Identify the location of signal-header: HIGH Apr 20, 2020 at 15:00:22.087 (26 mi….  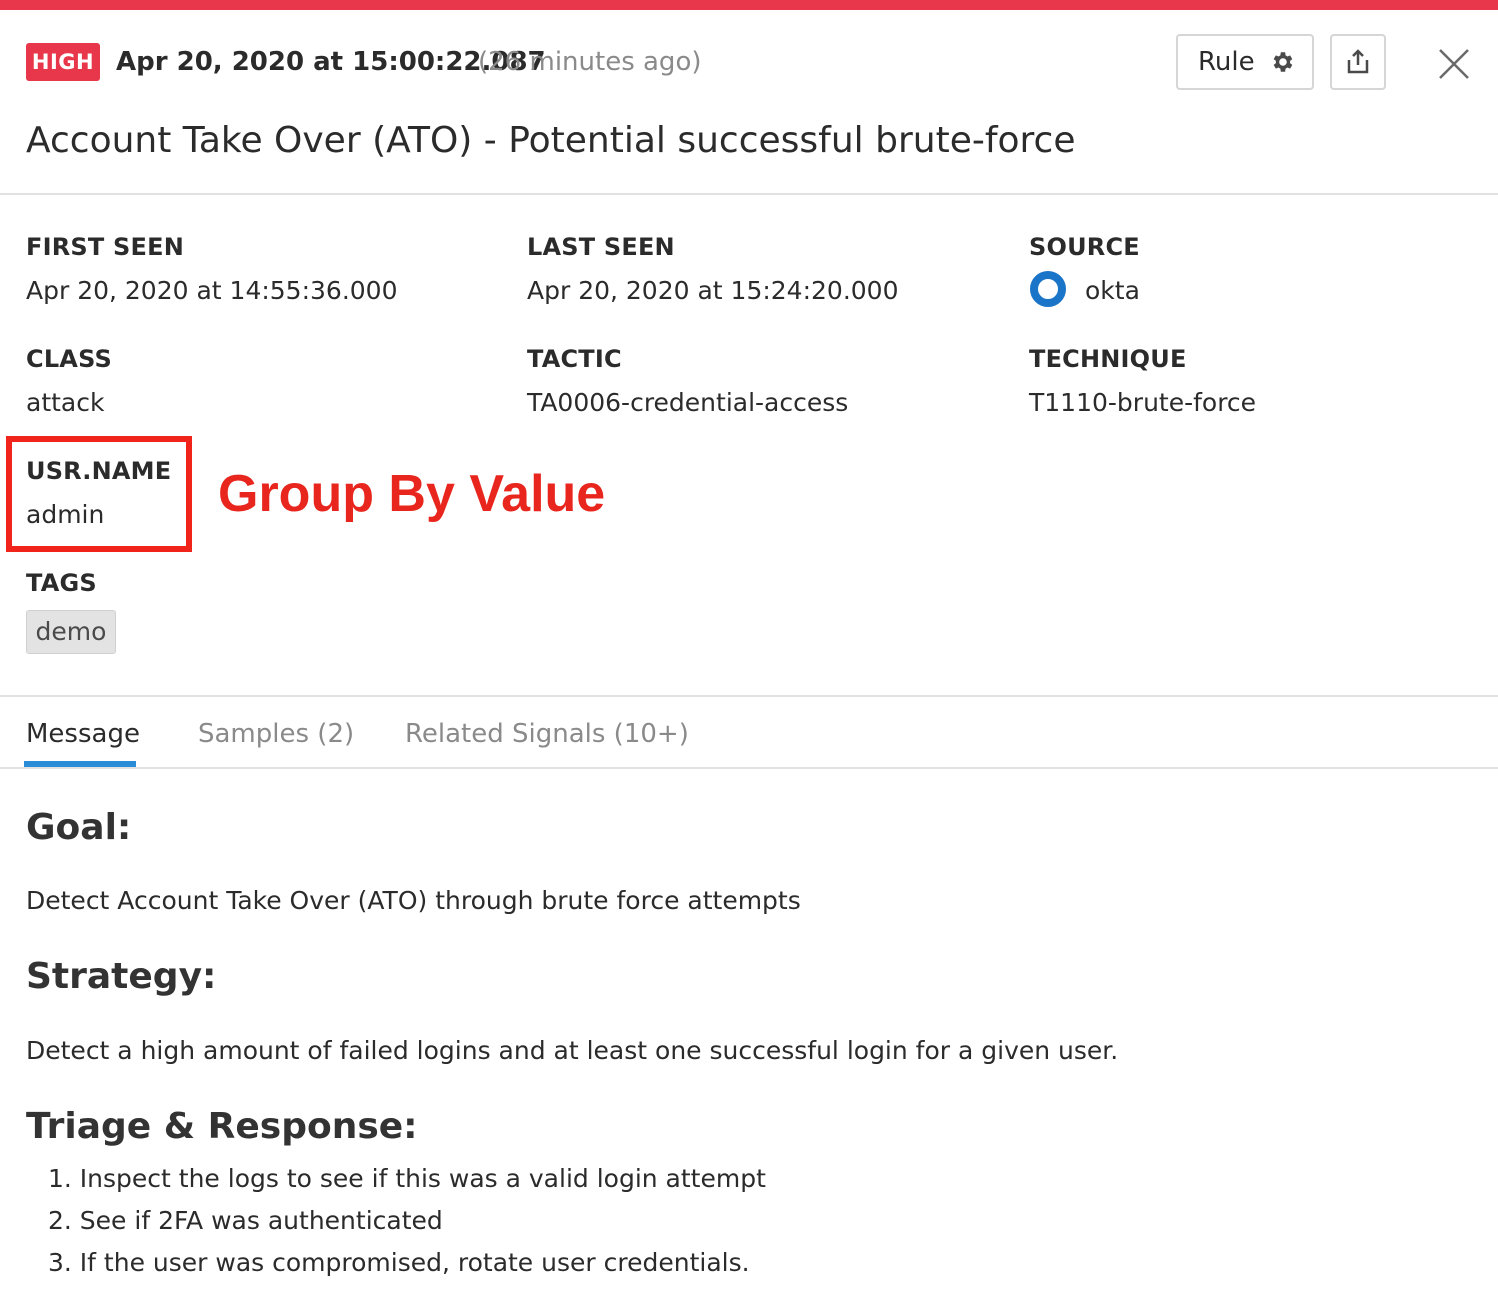
(749, 102).